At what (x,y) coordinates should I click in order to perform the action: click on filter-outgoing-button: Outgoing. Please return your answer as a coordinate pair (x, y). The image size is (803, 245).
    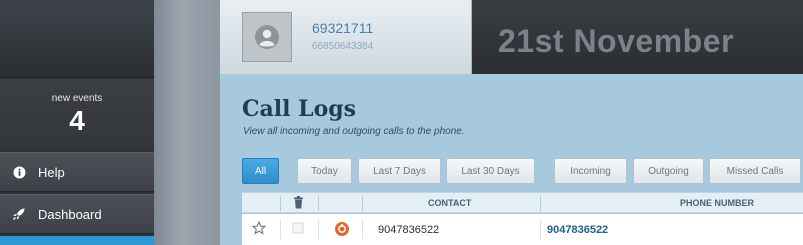
    Looking at the image, I should click on (668, 171).